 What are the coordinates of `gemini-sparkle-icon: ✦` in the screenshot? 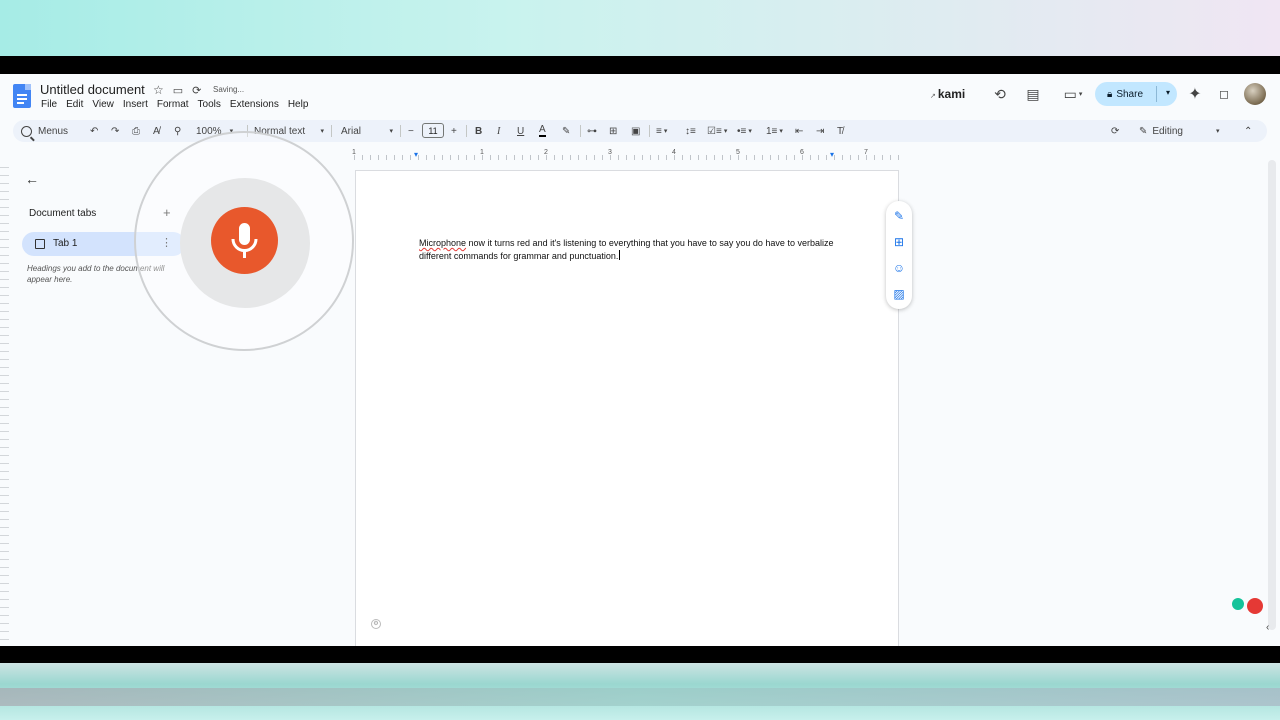 It's located at (1195, 94).